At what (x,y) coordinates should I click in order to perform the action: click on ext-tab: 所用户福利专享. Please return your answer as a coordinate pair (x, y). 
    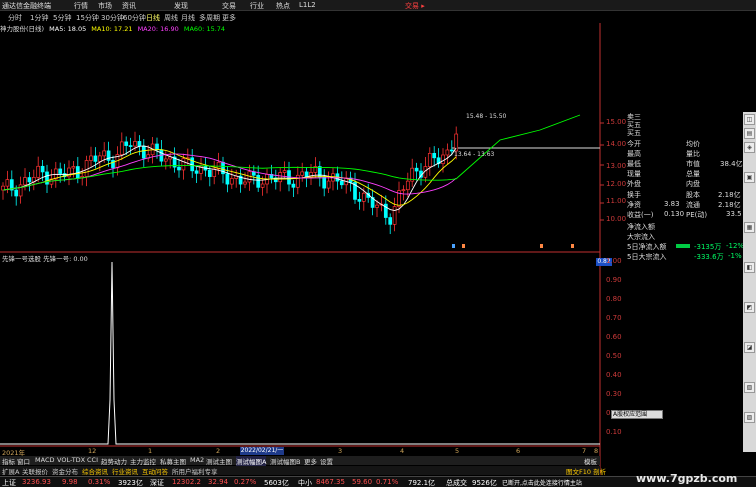
    Looking at the image, I should click on (195, 471).